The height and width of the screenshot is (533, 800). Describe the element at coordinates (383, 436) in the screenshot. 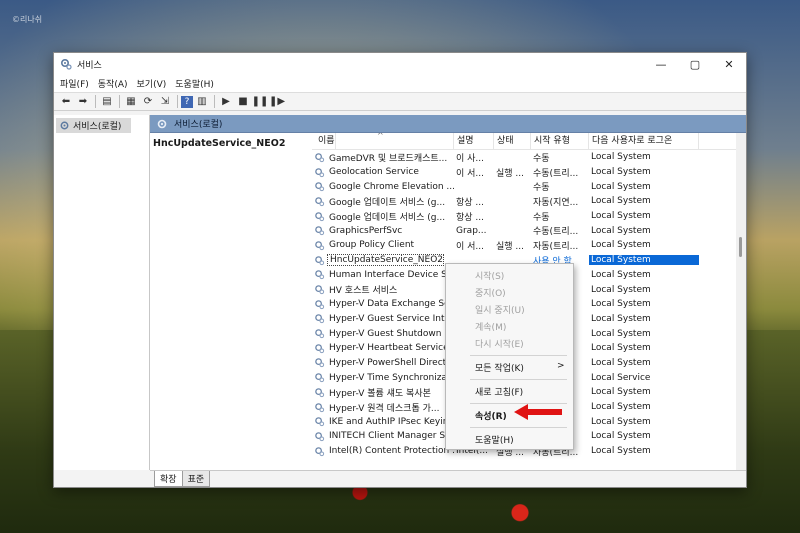

I see `service-name-cell: INITECH Client Manager Se` at that location.